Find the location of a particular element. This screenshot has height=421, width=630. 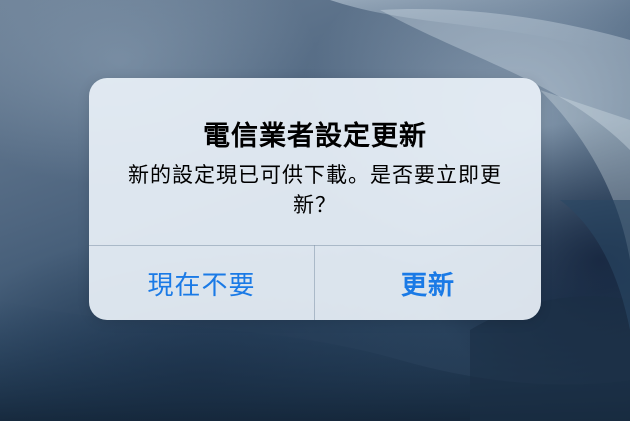

alert-message: 新的設定現已可供下載。是否要立即更新？ is located at coordinates (315, 190).